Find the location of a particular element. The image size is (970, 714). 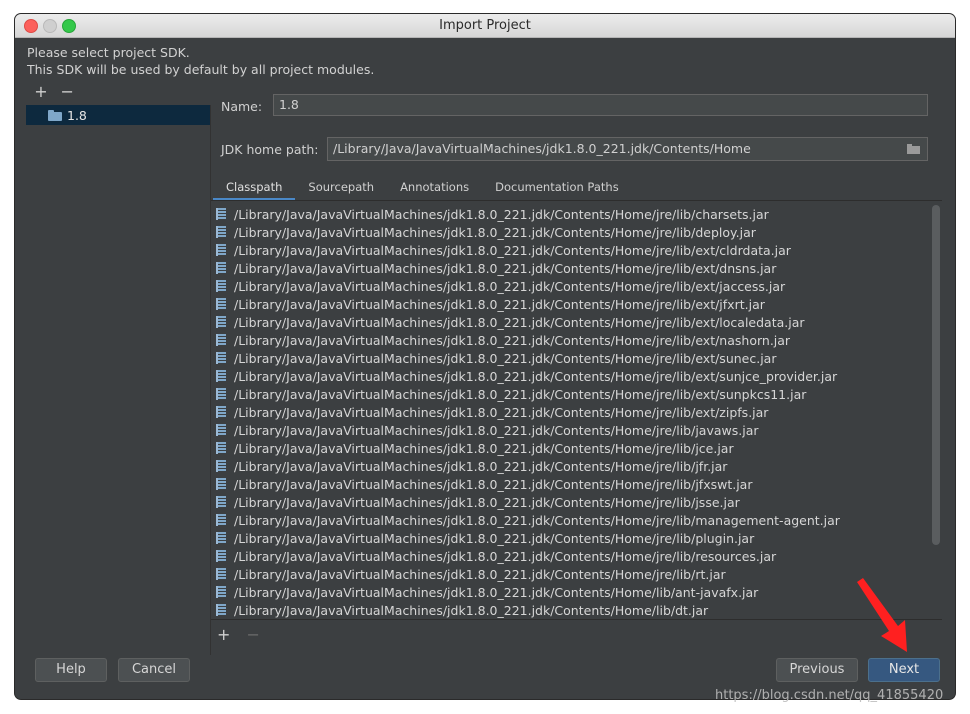

name-label: Name: is located at coordinates (242, 106).